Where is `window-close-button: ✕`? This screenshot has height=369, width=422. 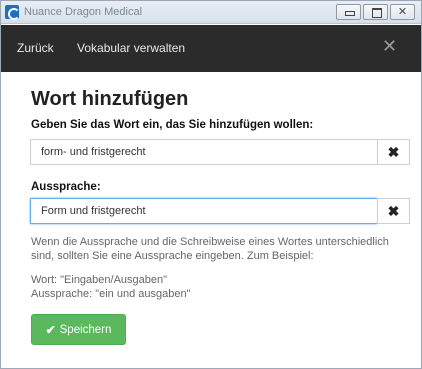 window-close-button: ✕ is located at coordinates (402, 12).